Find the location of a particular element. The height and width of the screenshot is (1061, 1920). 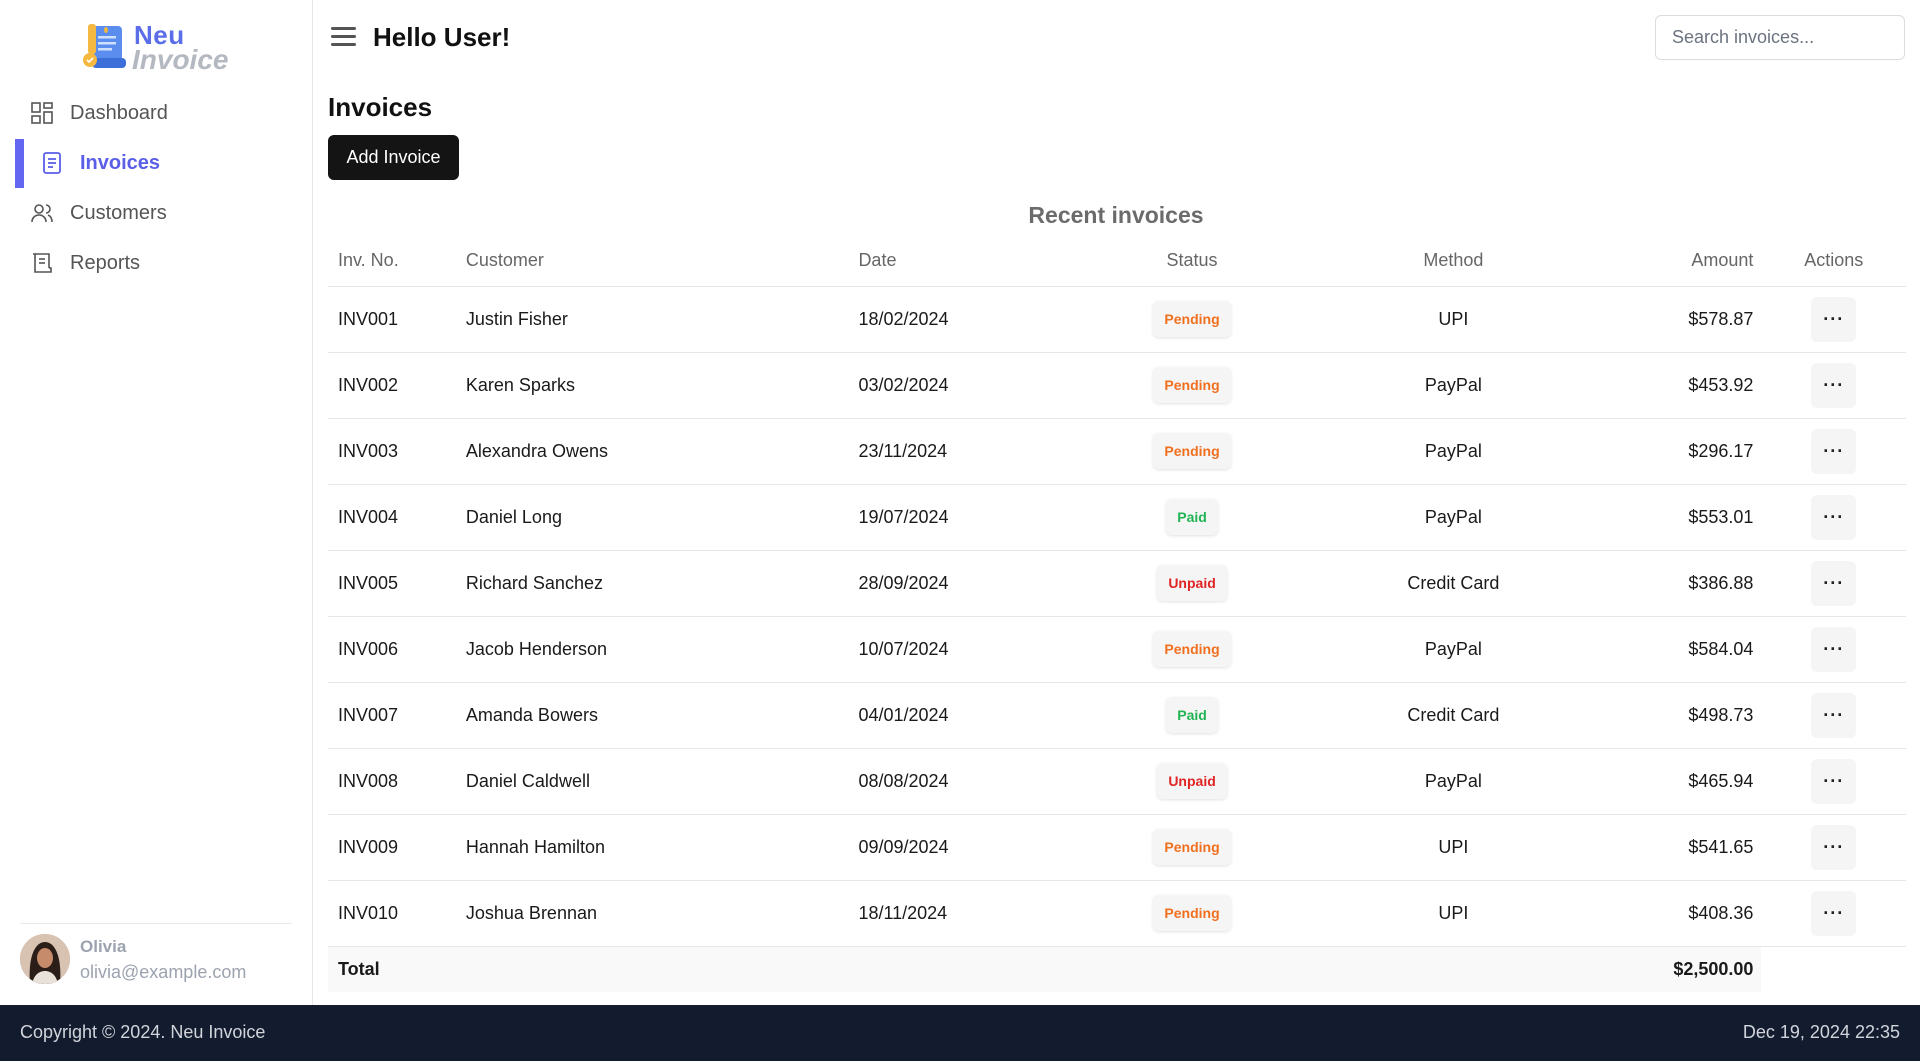

menu-icon is located at coordinates (344, 37).